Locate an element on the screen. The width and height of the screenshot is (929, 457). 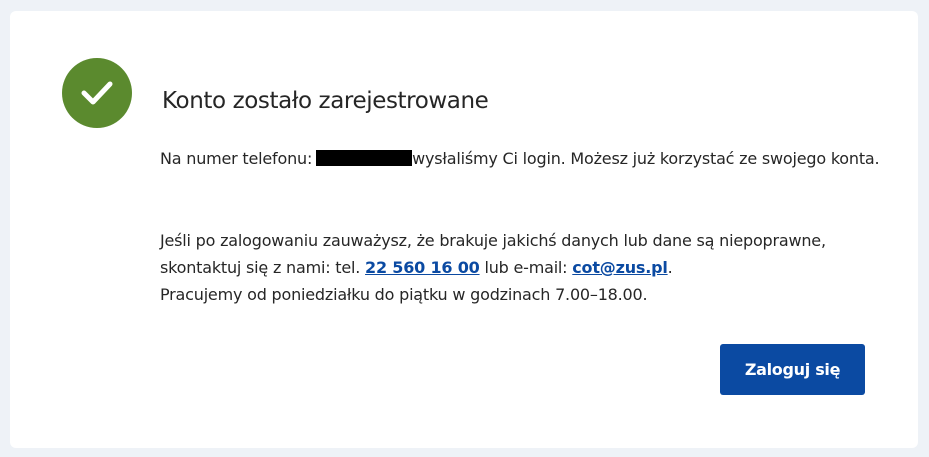
check-icon is located at coordinates (97, 93).